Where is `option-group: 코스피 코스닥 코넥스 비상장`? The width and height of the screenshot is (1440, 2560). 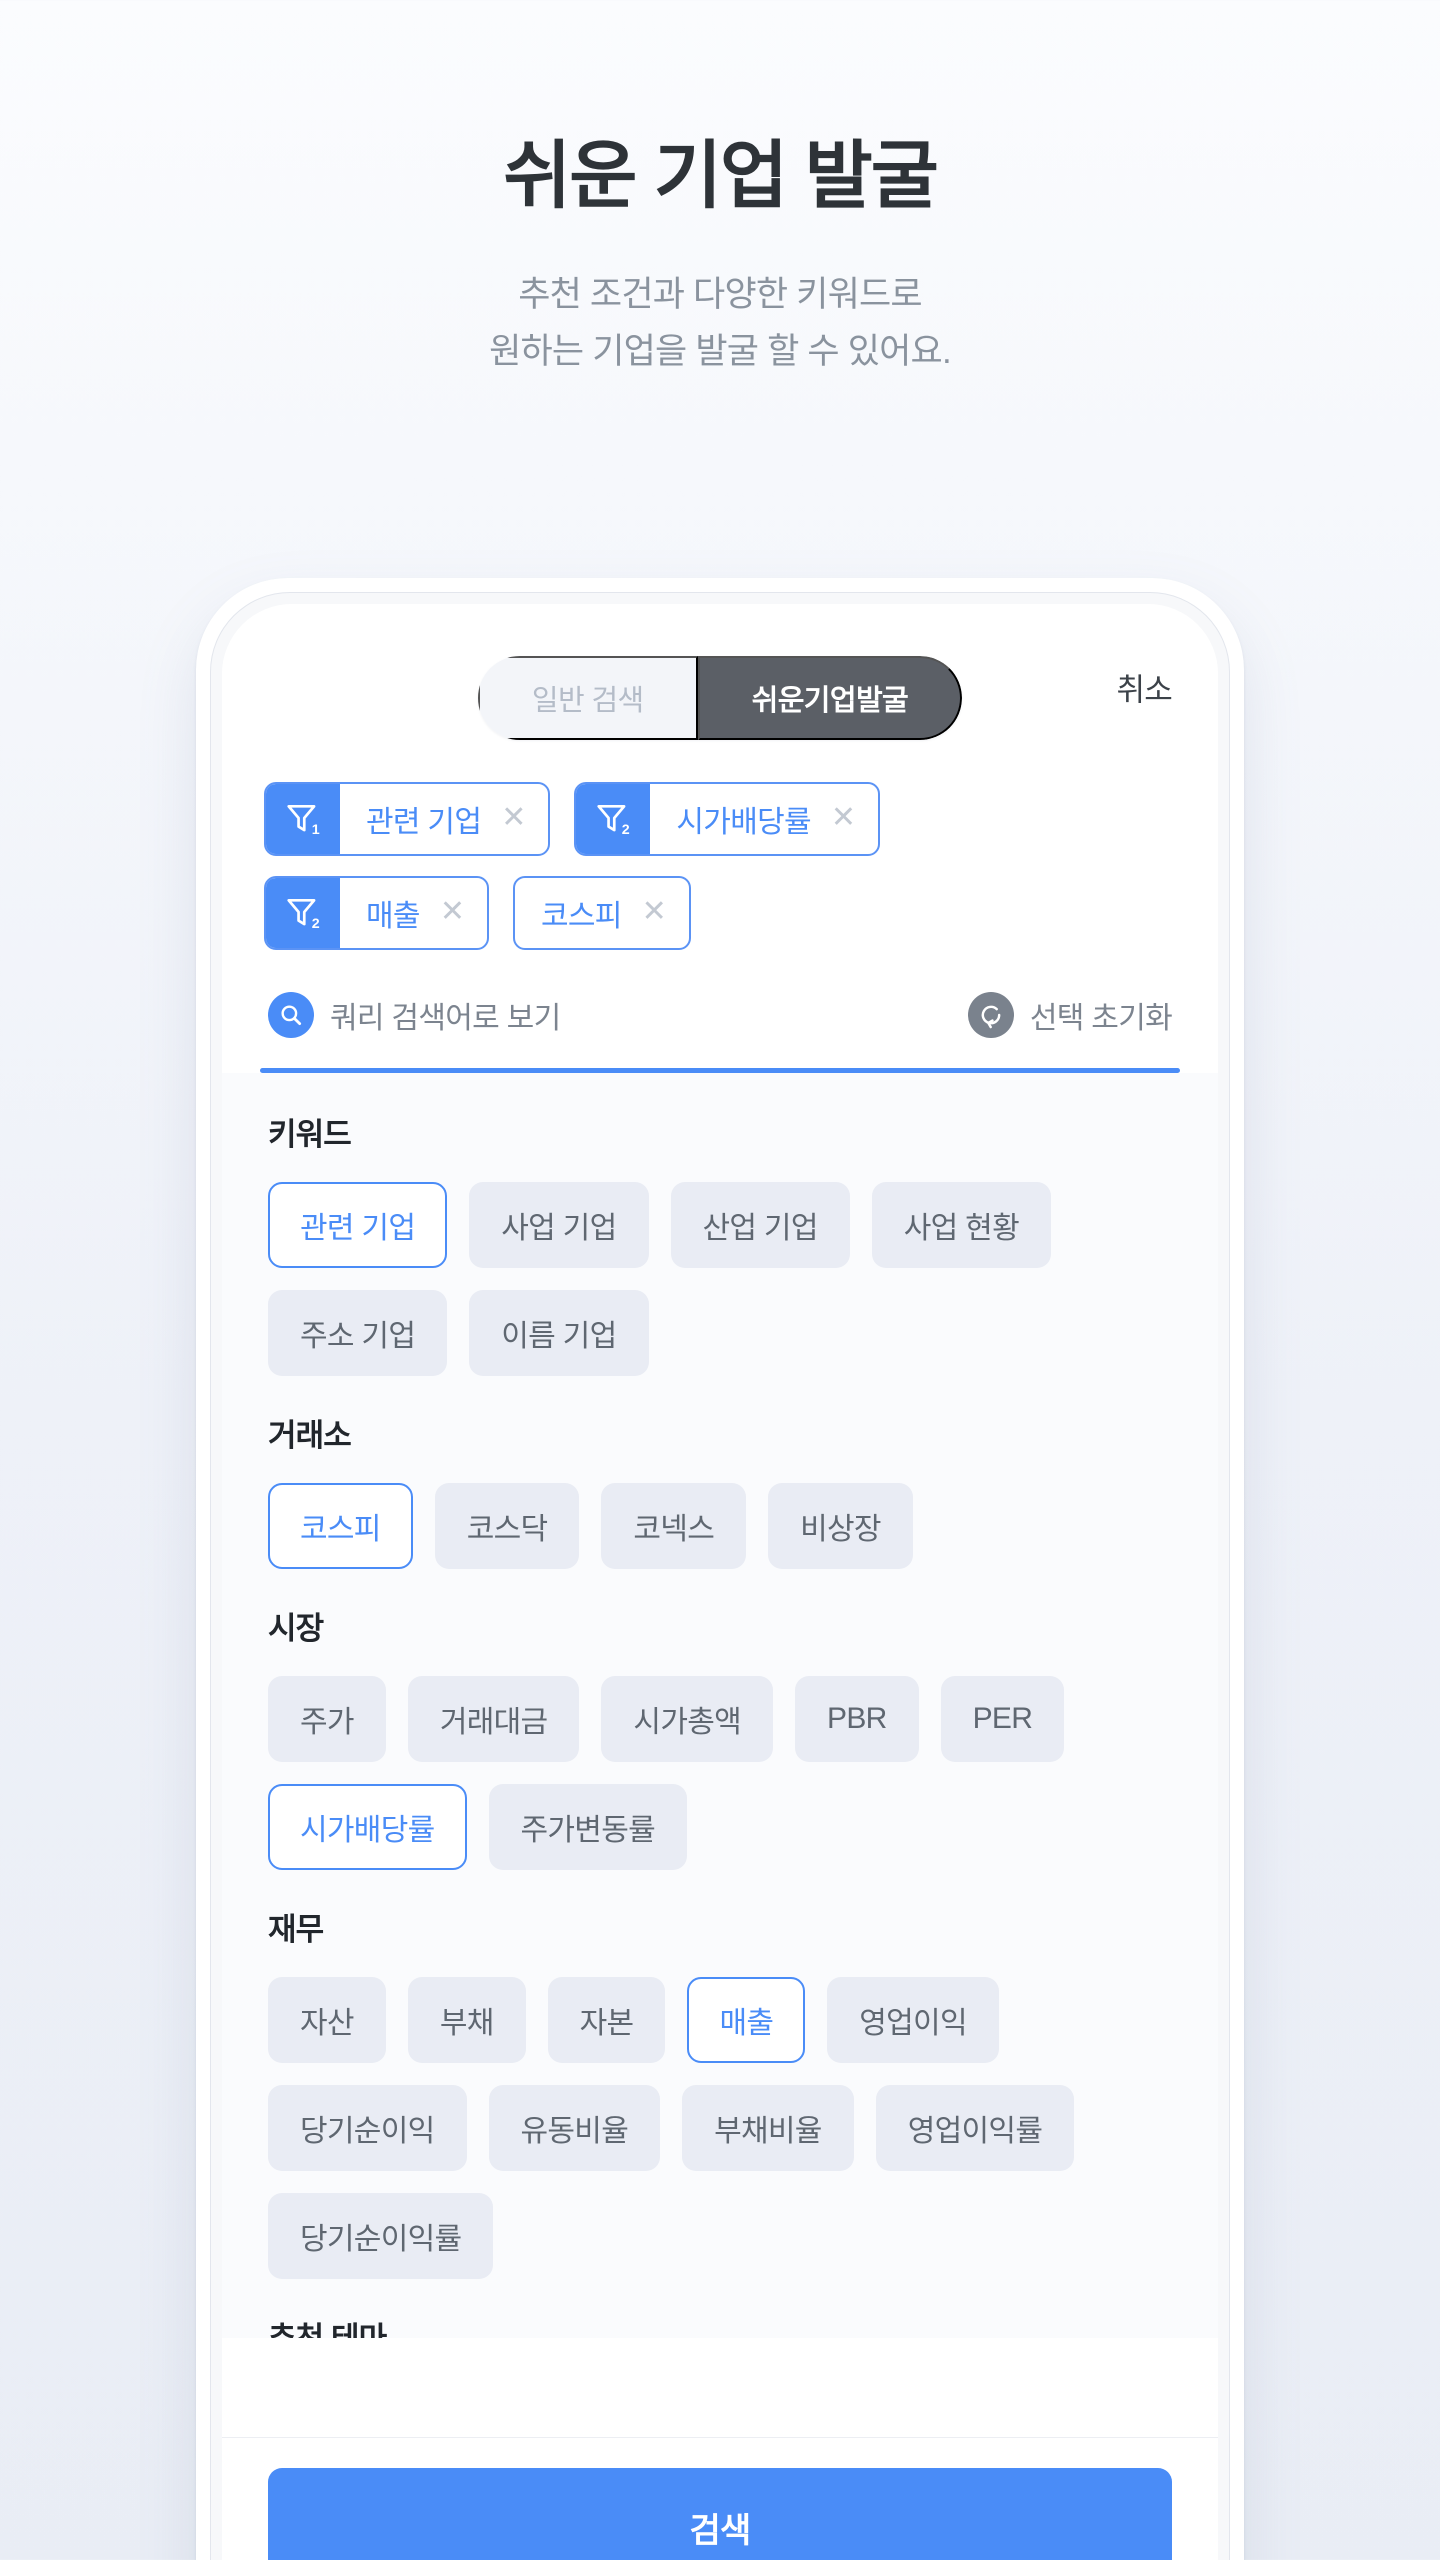
option-group: 코스피 코스닥 코넥스 비상장 is located at coordinates (720, 1526).